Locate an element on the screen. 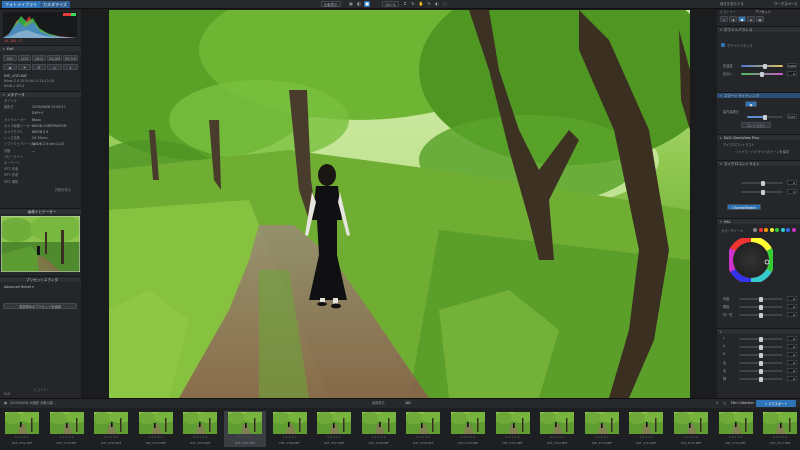 This screenshot has width=800, height=450. filmstrip-thumb: ★★★★★ DSF_4704.NEF is located at coordinates (200, 429).